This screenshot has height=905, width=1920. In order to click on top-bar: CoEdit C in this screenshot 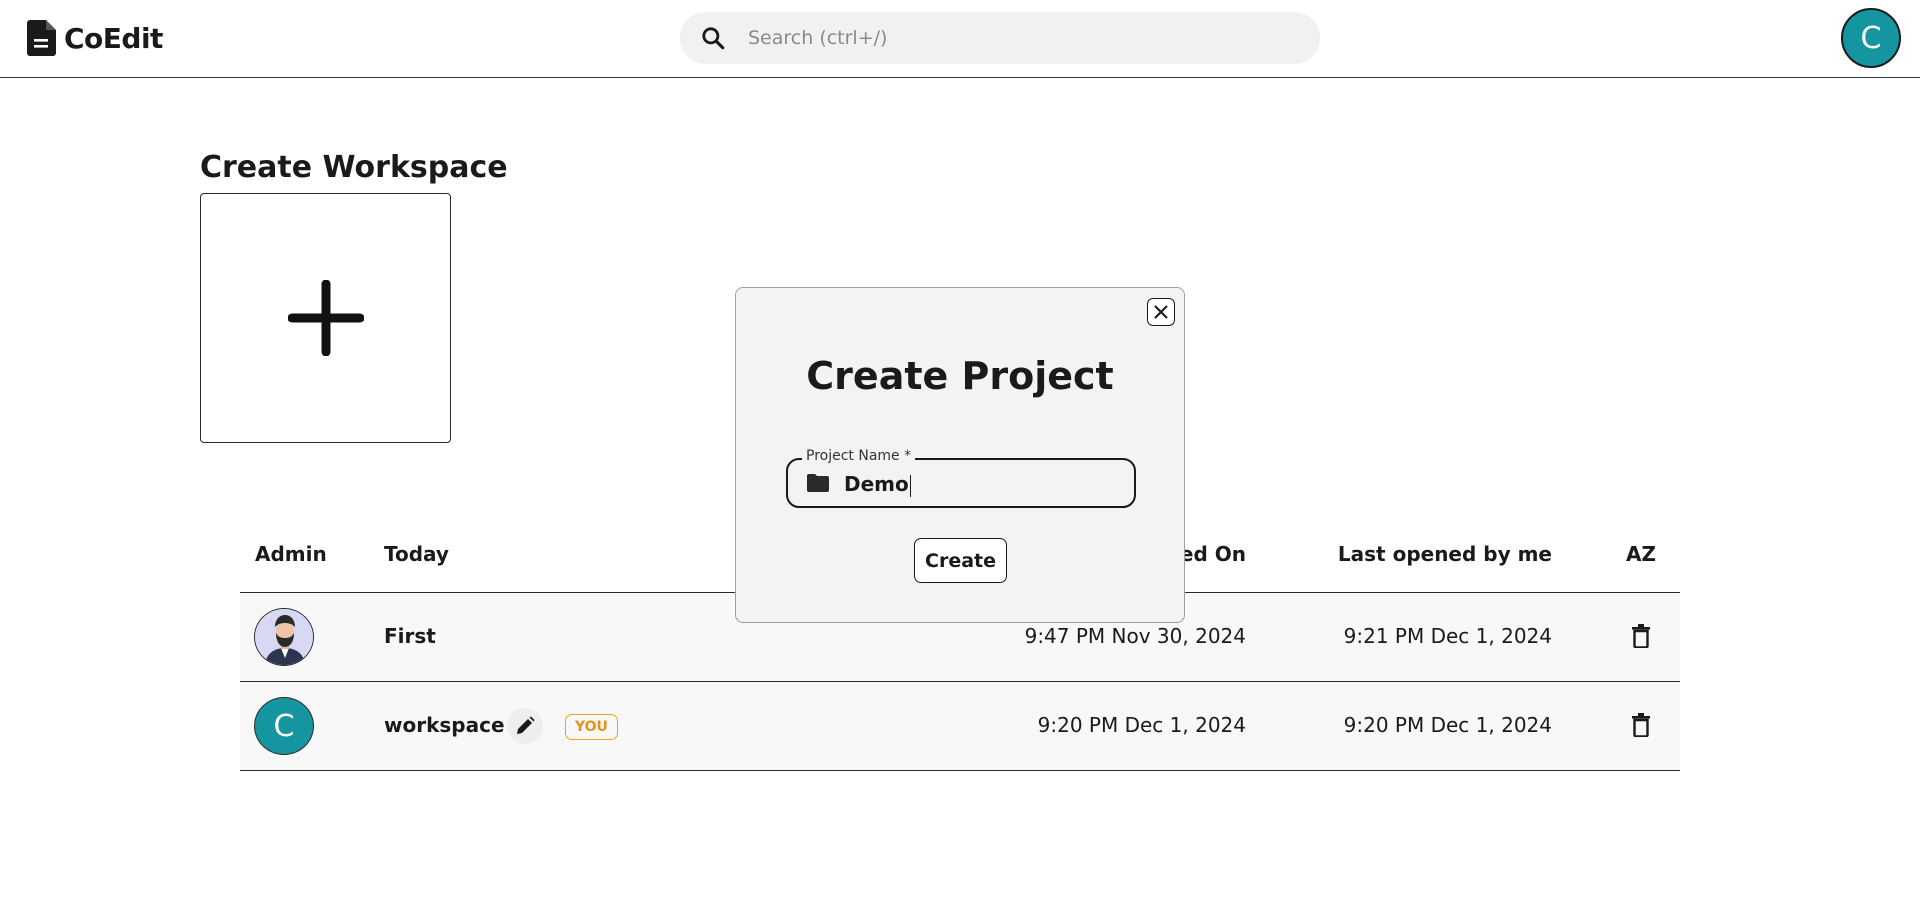, I will do `click(960, 39)`.